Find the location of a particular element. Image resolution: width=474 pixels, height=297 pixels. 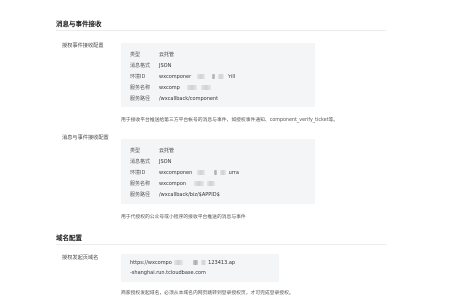

auth-origin-domain-label: 授权发起页域名 is located at coordinates (80, 258).